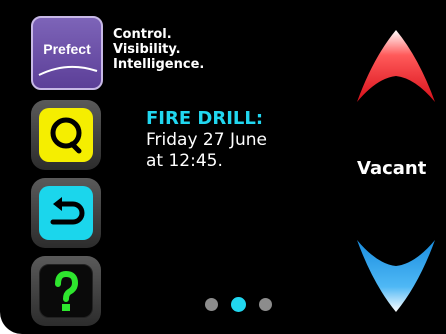 This screenshot has width=446, height=334. Describe the element at coordinates (142, 34) in the screenshot. I see `tagline-line-1: Control.` at that location.